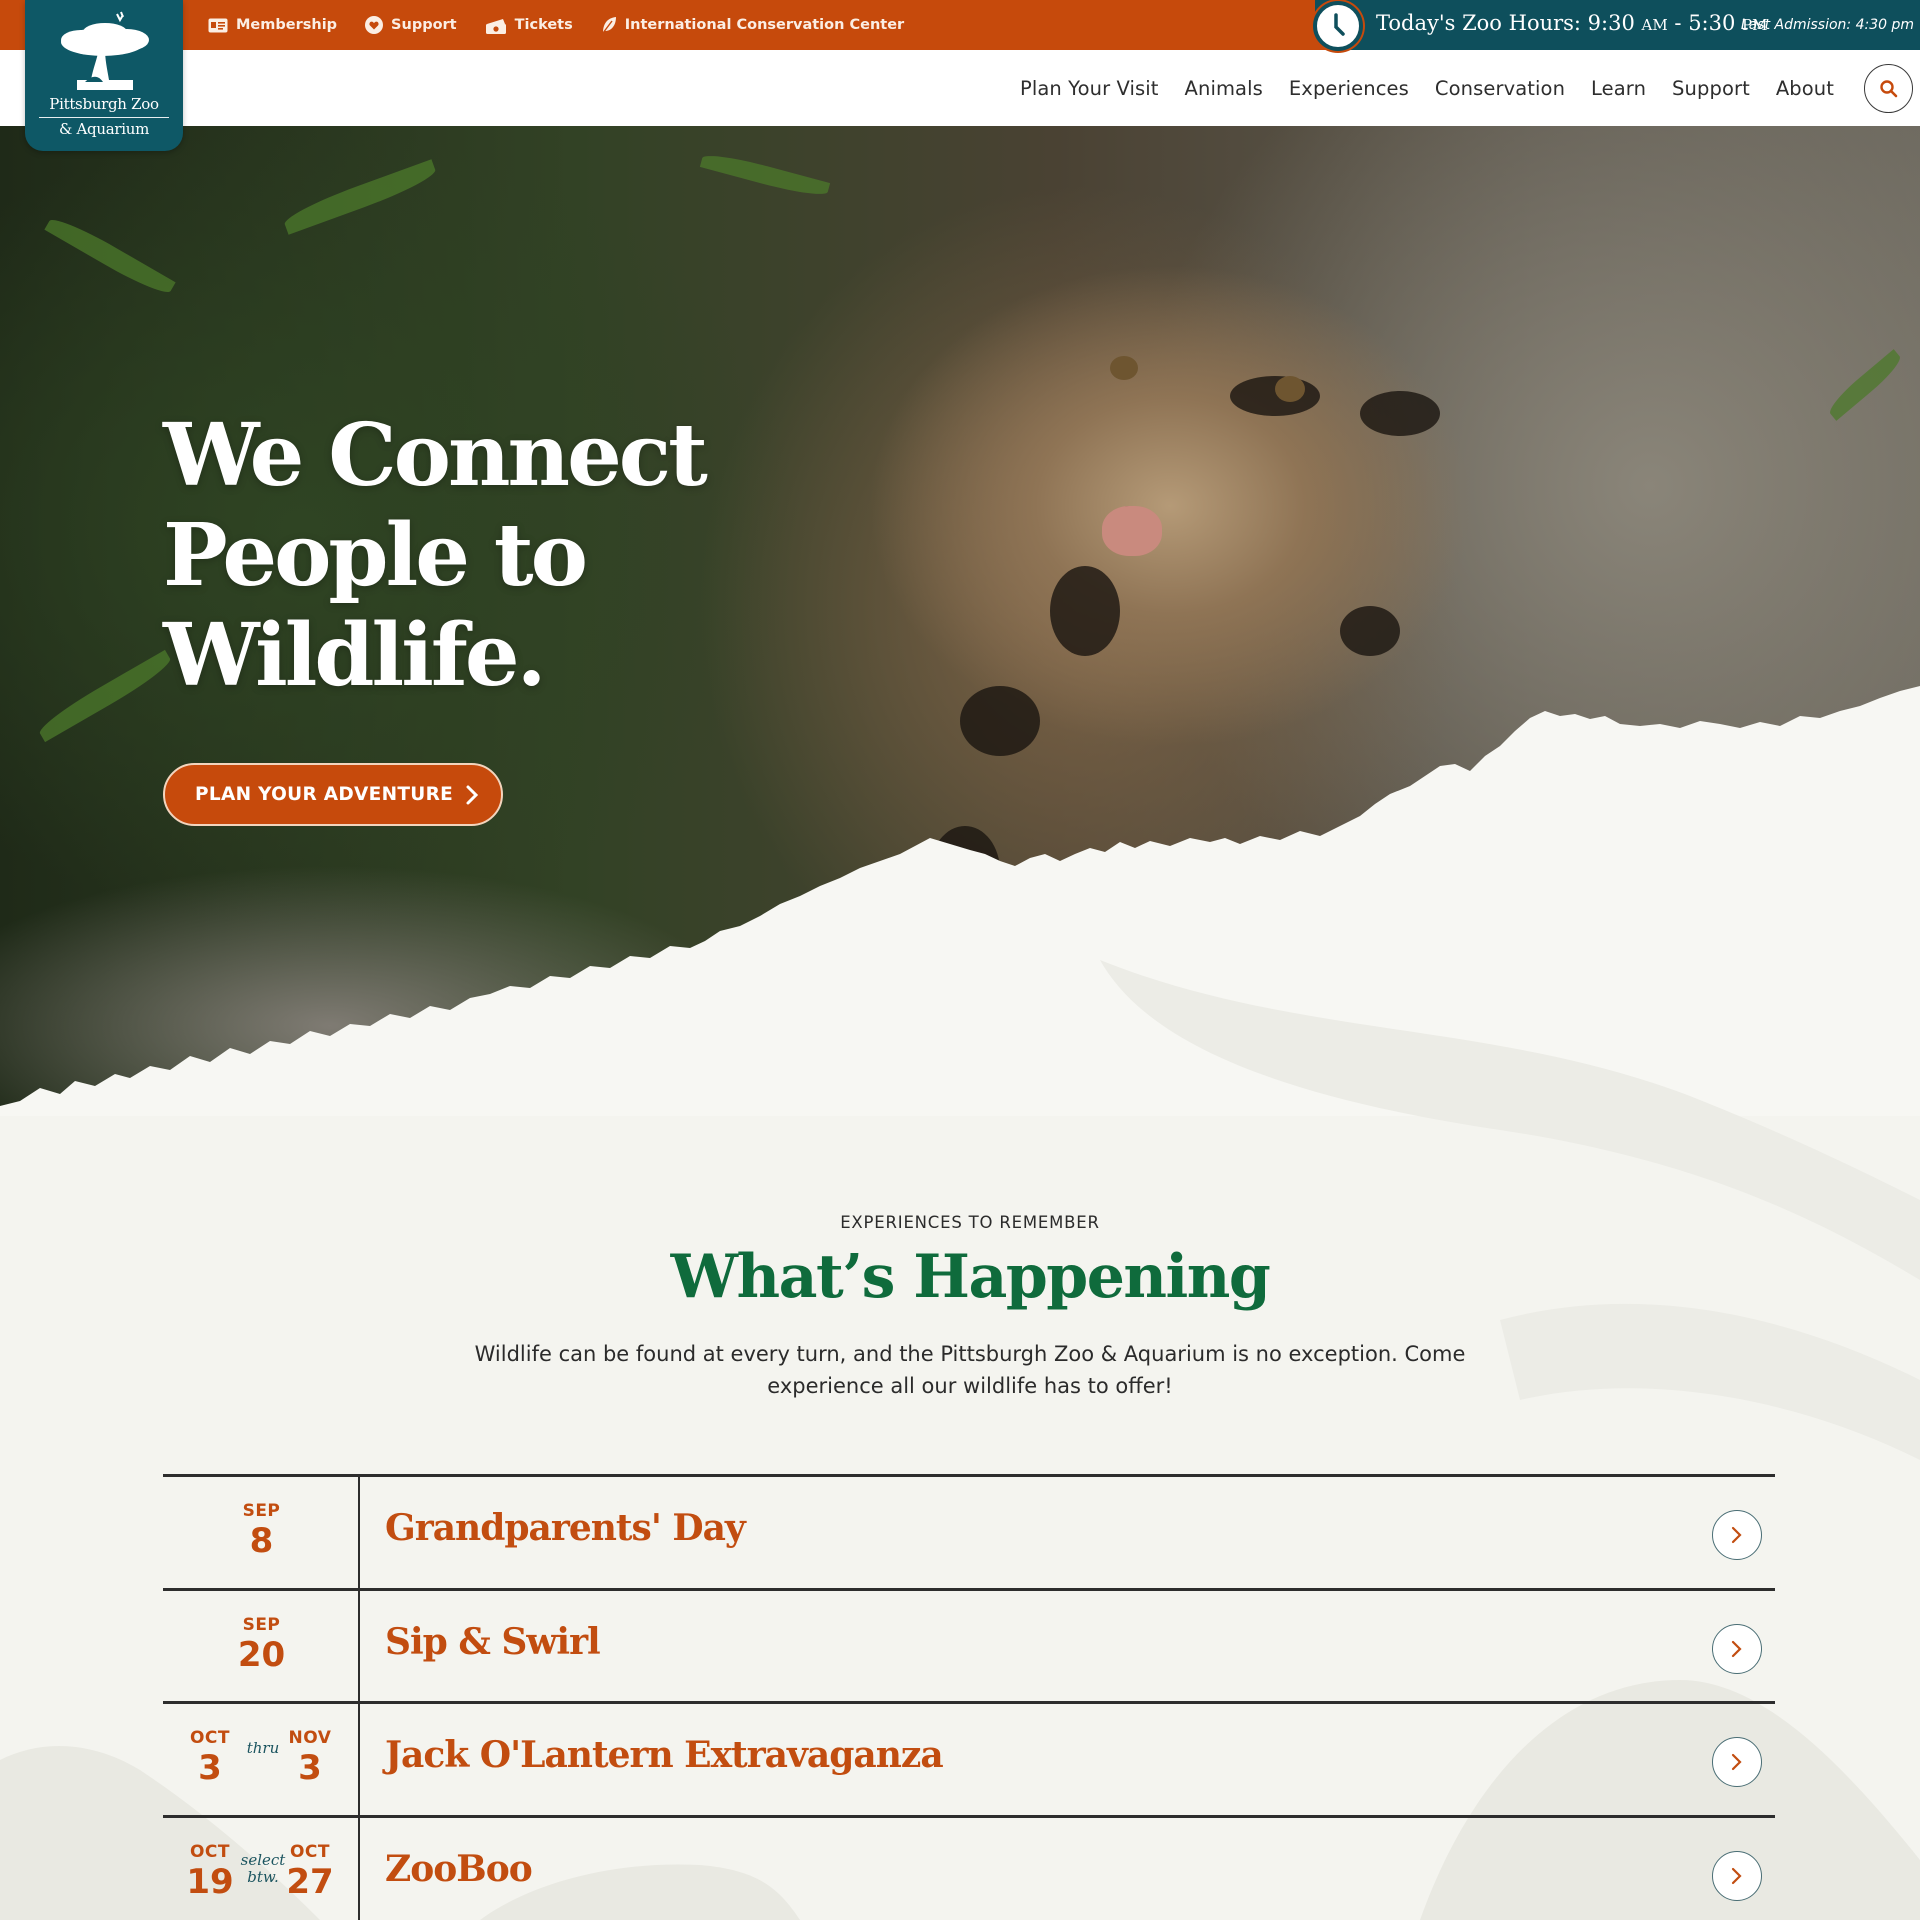 Image resolution: width=1920 pixels, height=1920 pixels. What do you see at coordinates (261, 1541) in the screenshot?
I see `event-day: 8` at bounding box center [261, 1541].